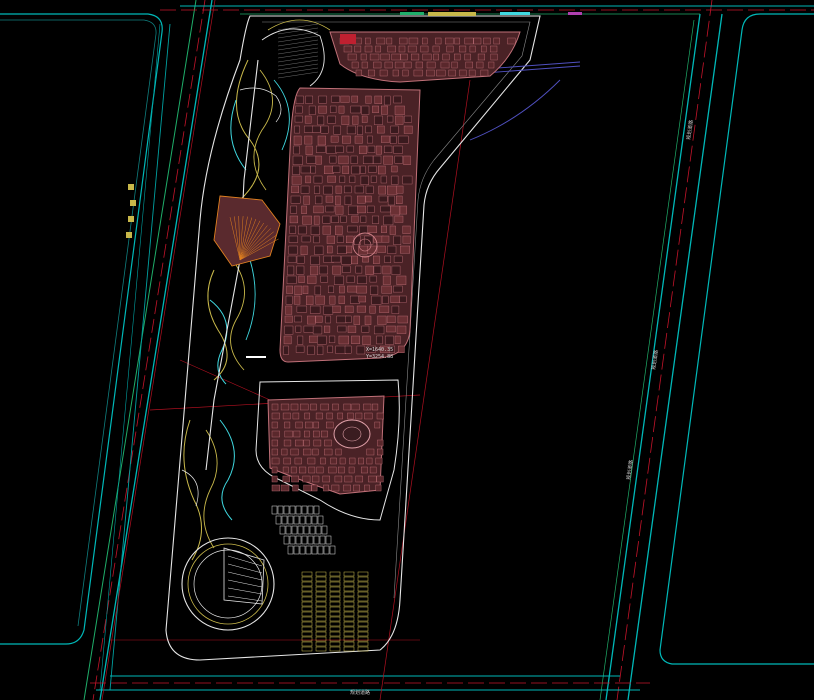 This screenshot has height=700, width=814. What do you see at coordinates (256, 357) in the screenshot?
I see `white-bar-marker` at bounding box center [256, 357].